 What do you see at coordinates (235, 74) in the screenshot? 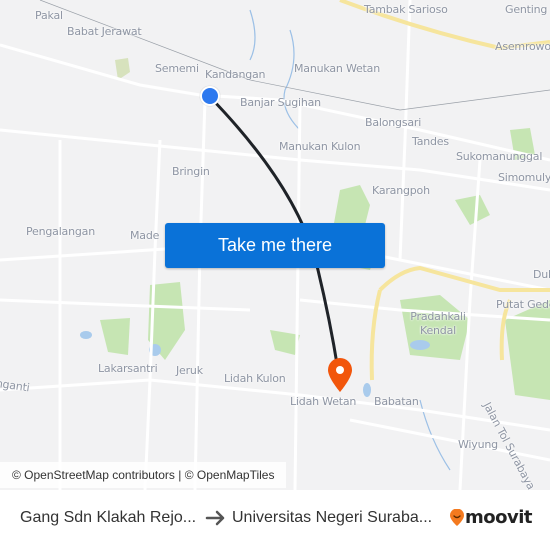
I see `place-label: Kandangan` at bounding box center [235, 74].